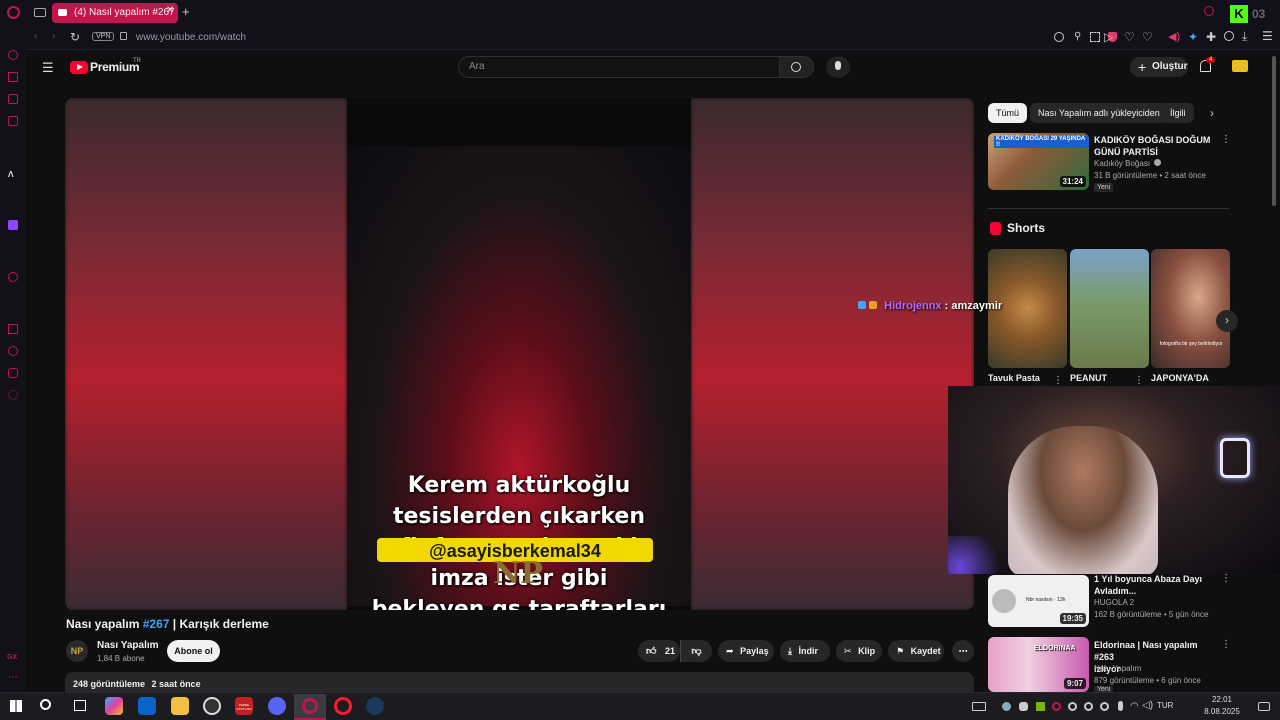  I want to click on search-icon, so click(45, 704).